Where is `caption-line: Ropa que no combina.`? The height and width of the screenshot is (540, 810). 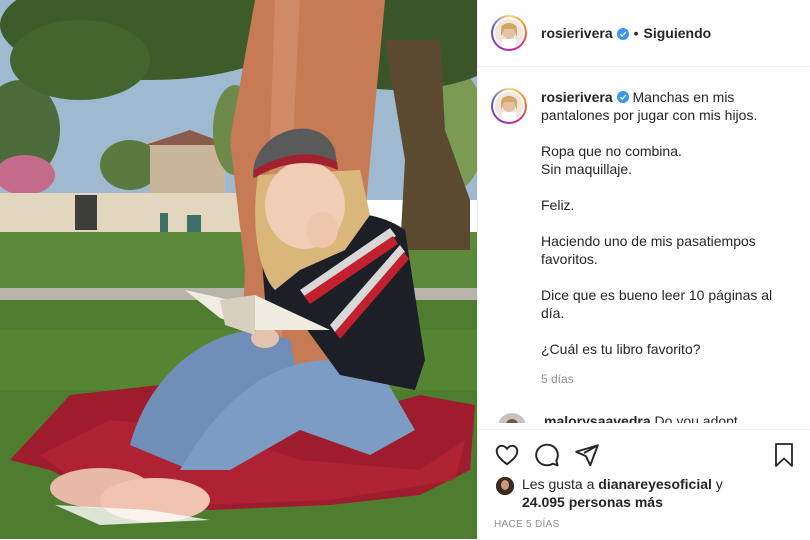
caption-line: Ropa que no combina. is located at coordinates (611, 151).